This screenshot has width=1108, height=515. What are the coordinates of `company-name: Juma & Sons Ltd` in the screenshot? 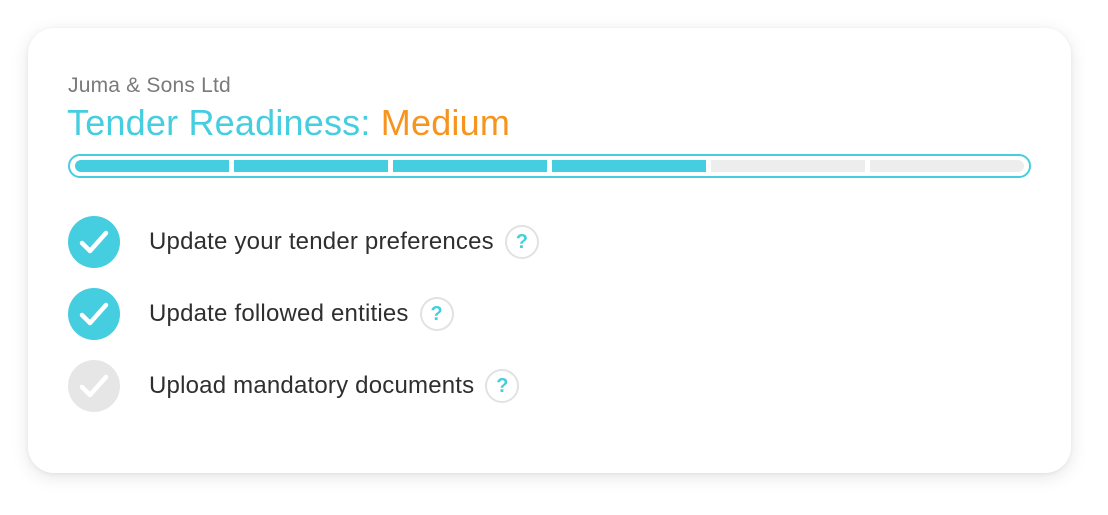 It's located at (149, 85).